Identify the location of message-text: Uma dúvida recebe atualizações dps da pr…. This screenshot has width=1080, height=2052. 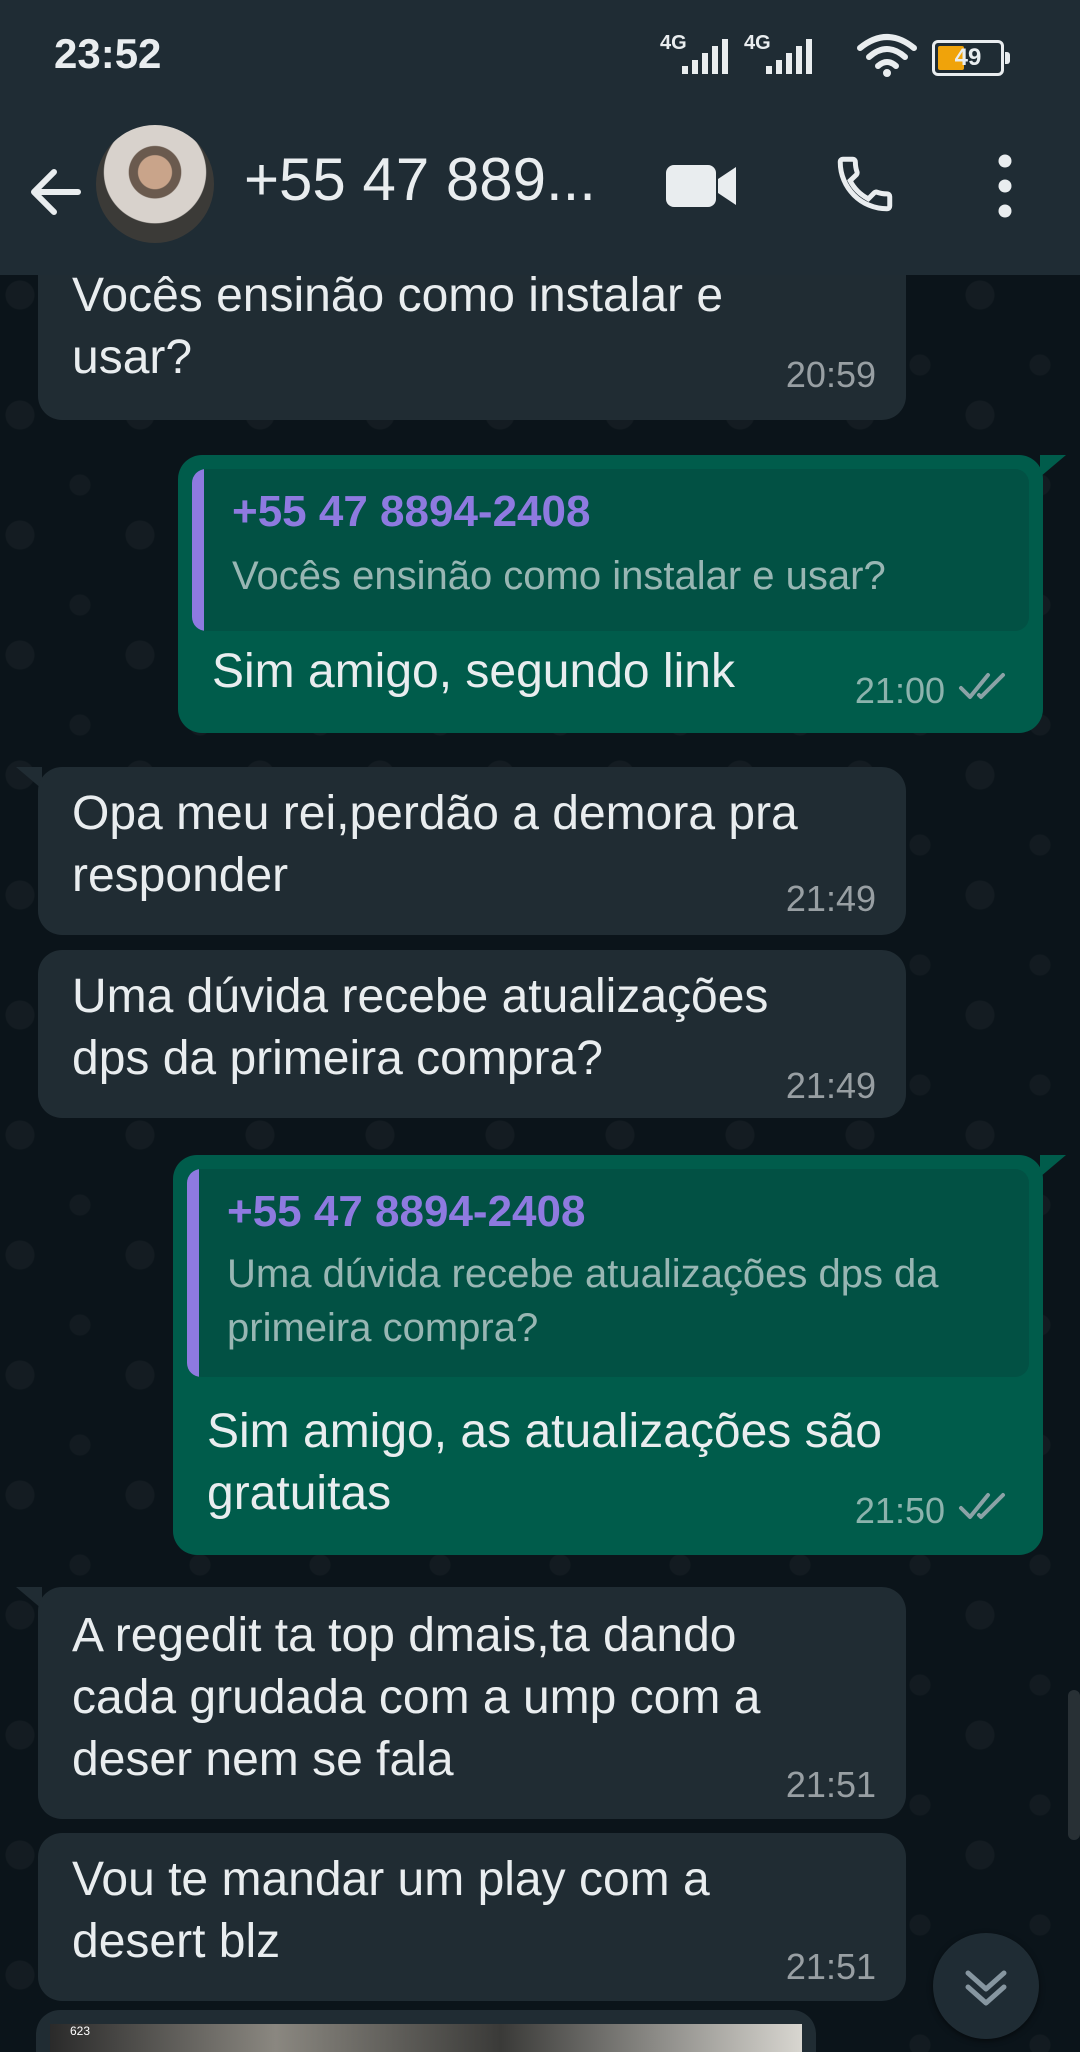
(420, 1027).